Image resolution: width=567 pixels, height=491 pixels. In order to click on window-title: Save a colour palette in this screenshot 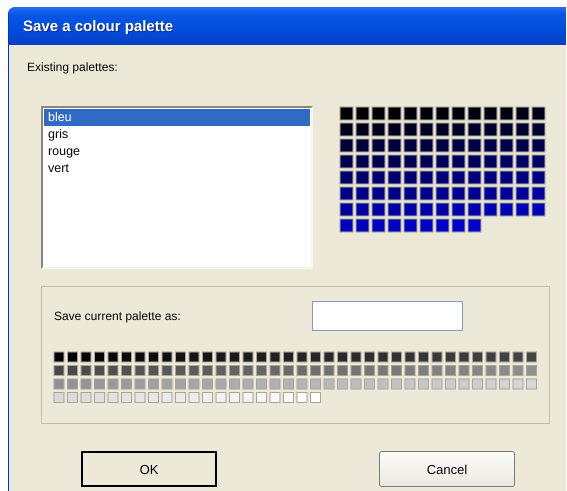, I will do `click(98, 26)`.